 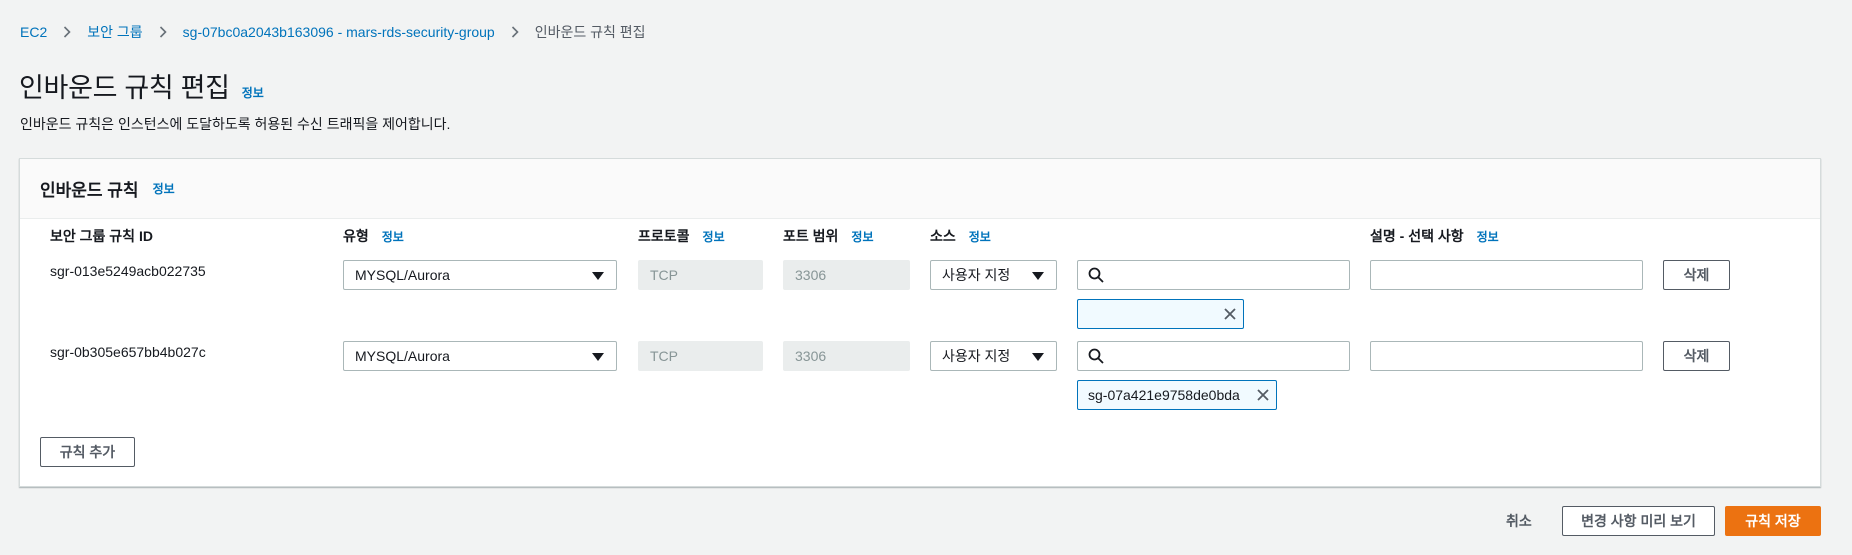 I want to click on column-header-label: 프로토콜, so click(x=664, y=236).